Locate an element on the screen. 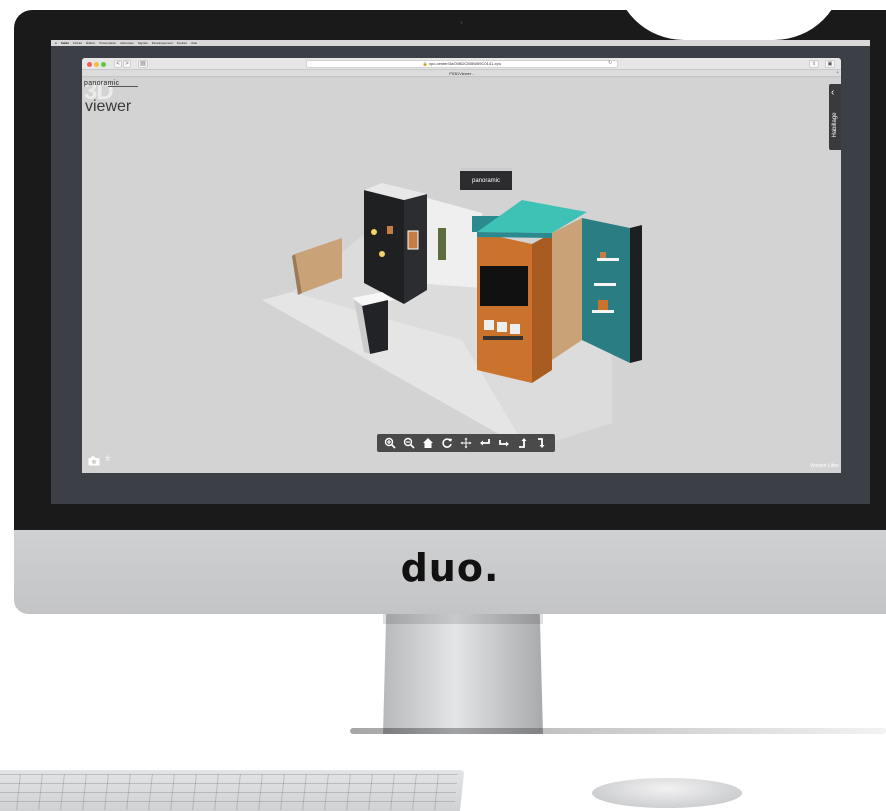  version-label: Version Libre is located at coordinates (824, 466).